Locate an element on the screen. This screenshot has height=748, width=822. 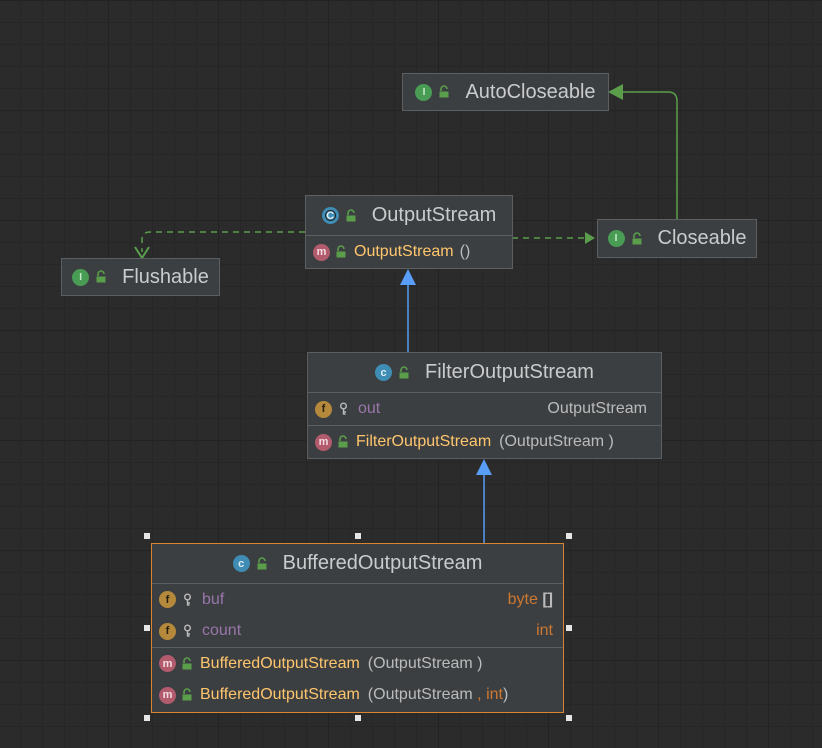
method-row: m BufferedOutputStream (OutputStream ) is located at coordinates (357, 663).